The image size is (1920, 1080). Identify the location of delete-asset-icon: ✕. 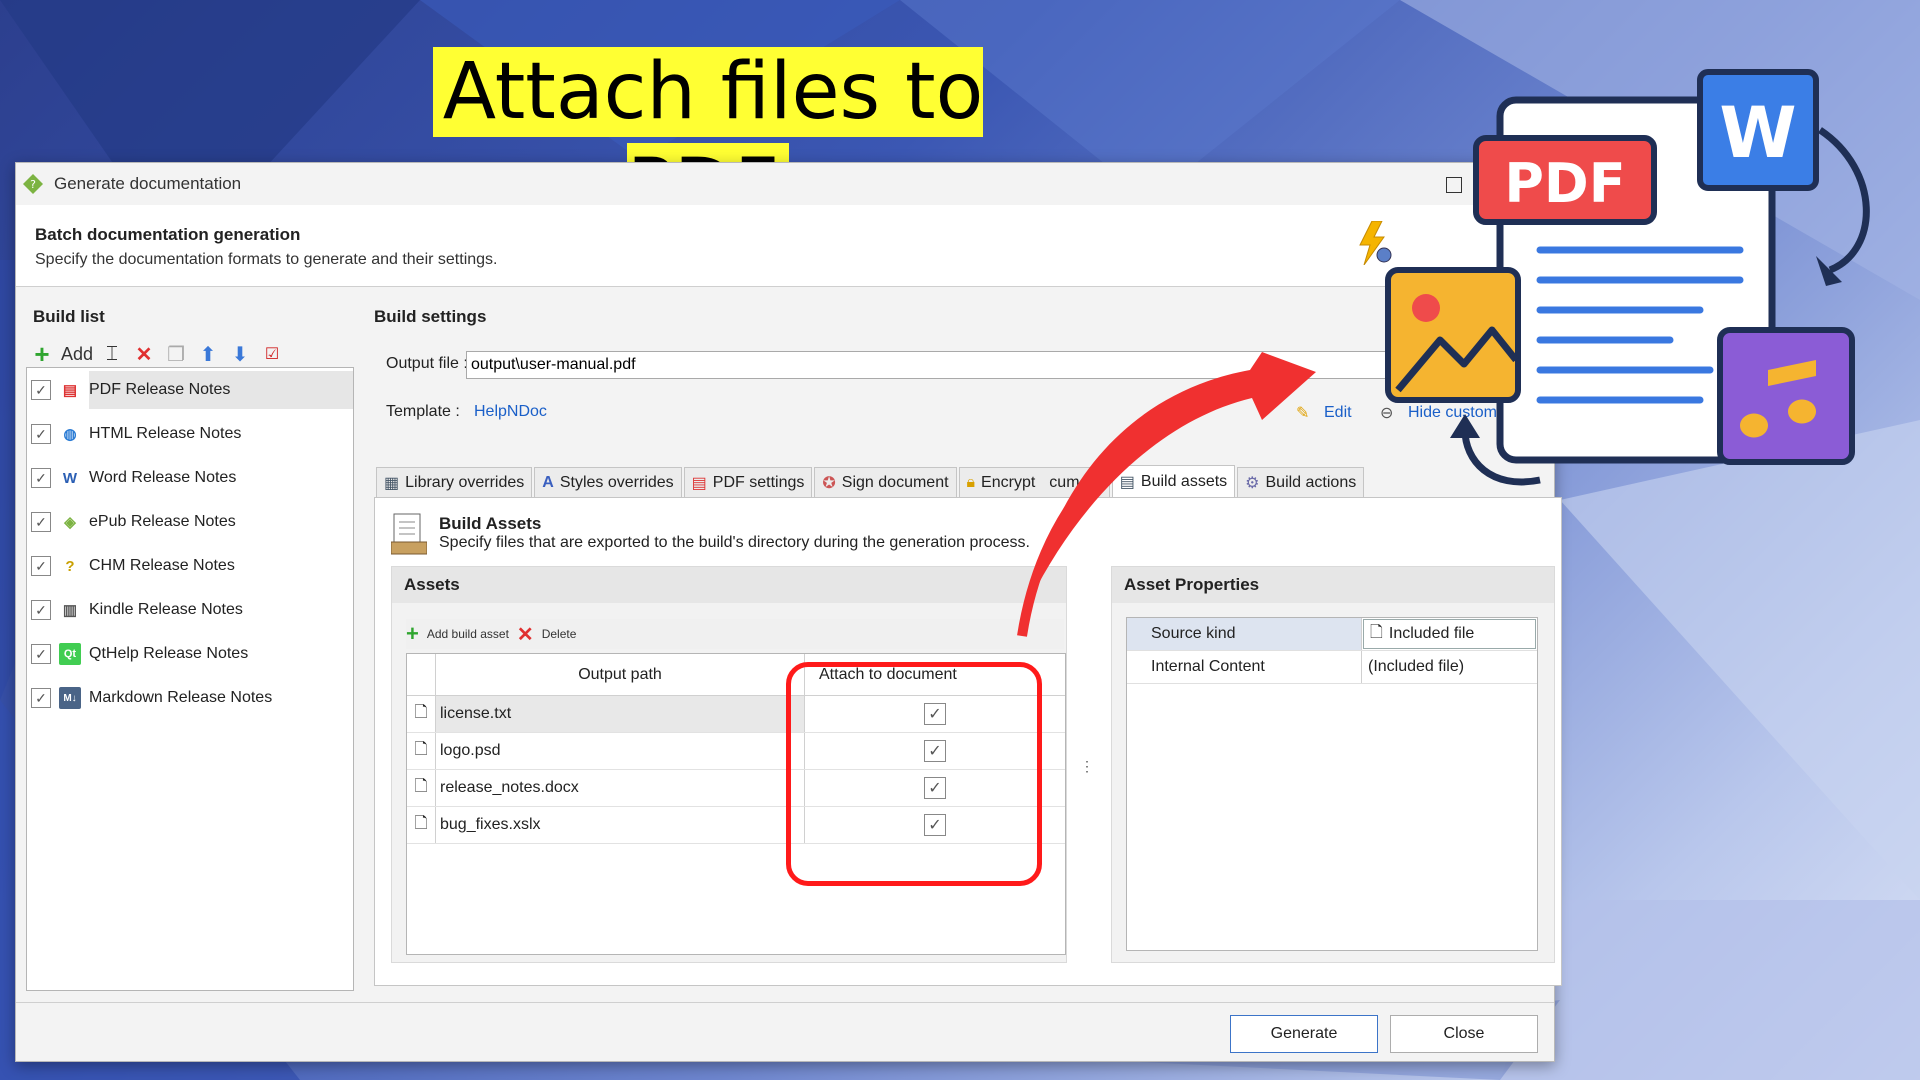
(525, 634).